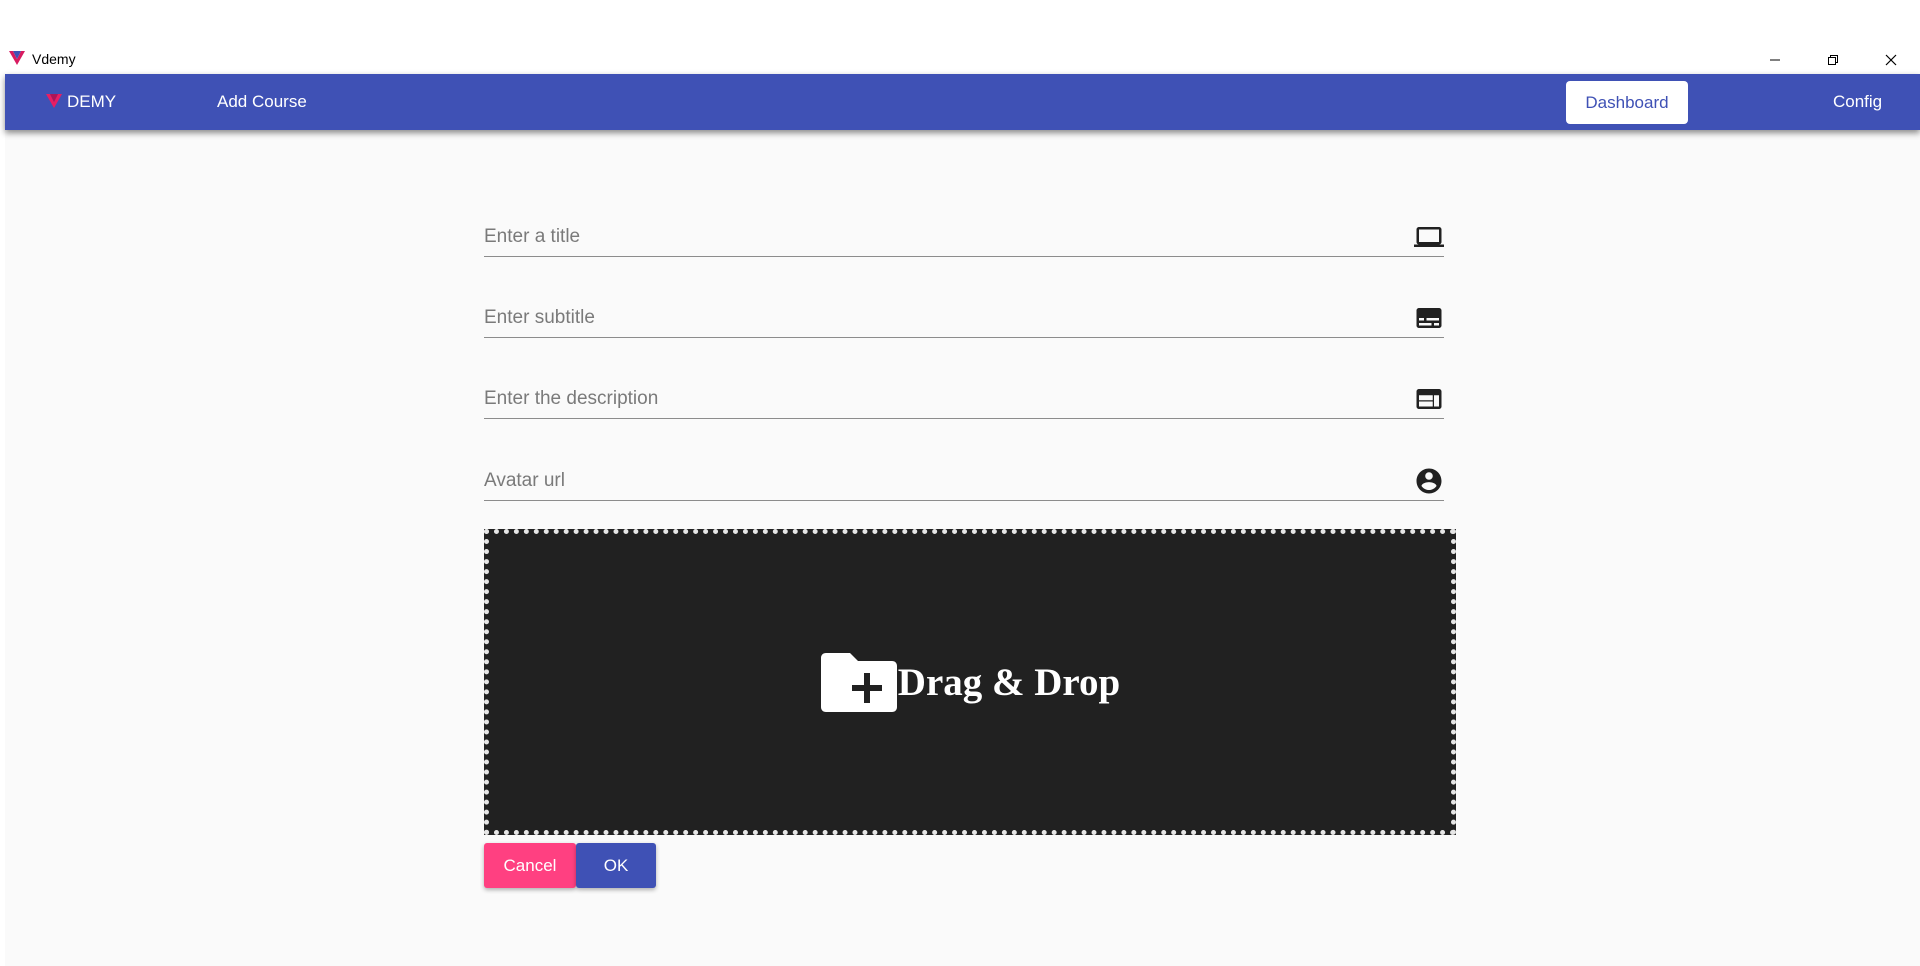  Describe the element at coordinates (934, 399) in the screenshot. I see `description-input` at that location.